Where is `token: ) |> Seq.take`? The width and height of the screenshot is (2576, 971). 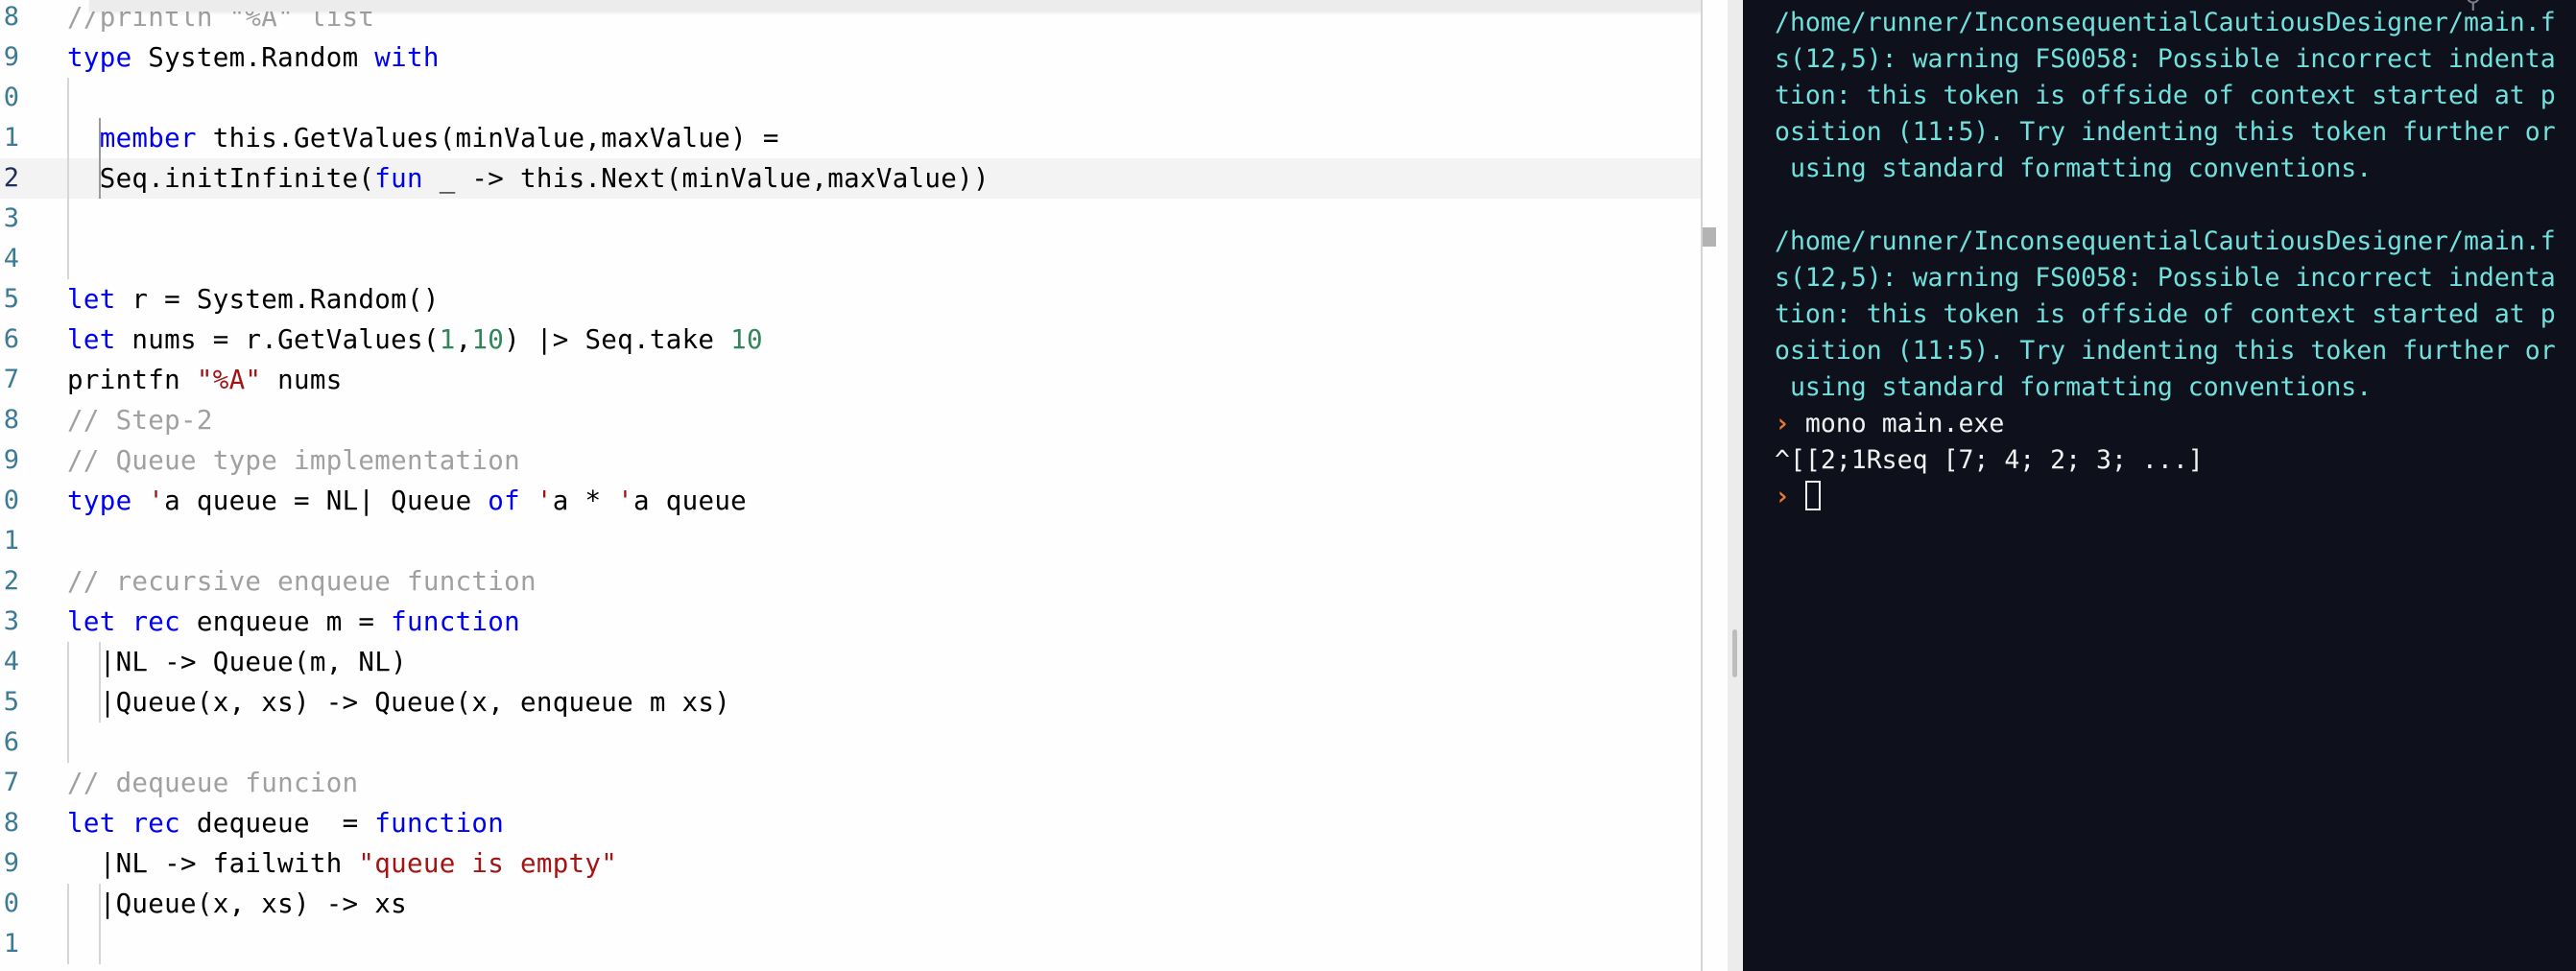 token: ) |> Seq.take is located at coordinates (617, 339).